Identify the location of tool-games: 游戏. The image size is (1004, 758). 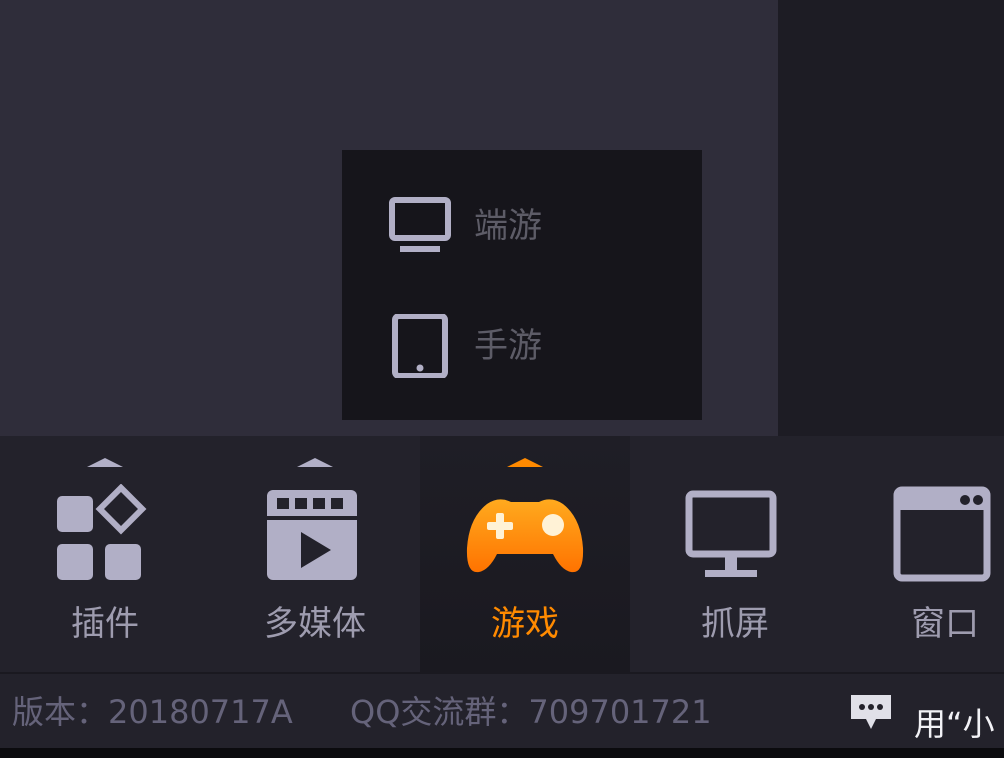
(525, 554).